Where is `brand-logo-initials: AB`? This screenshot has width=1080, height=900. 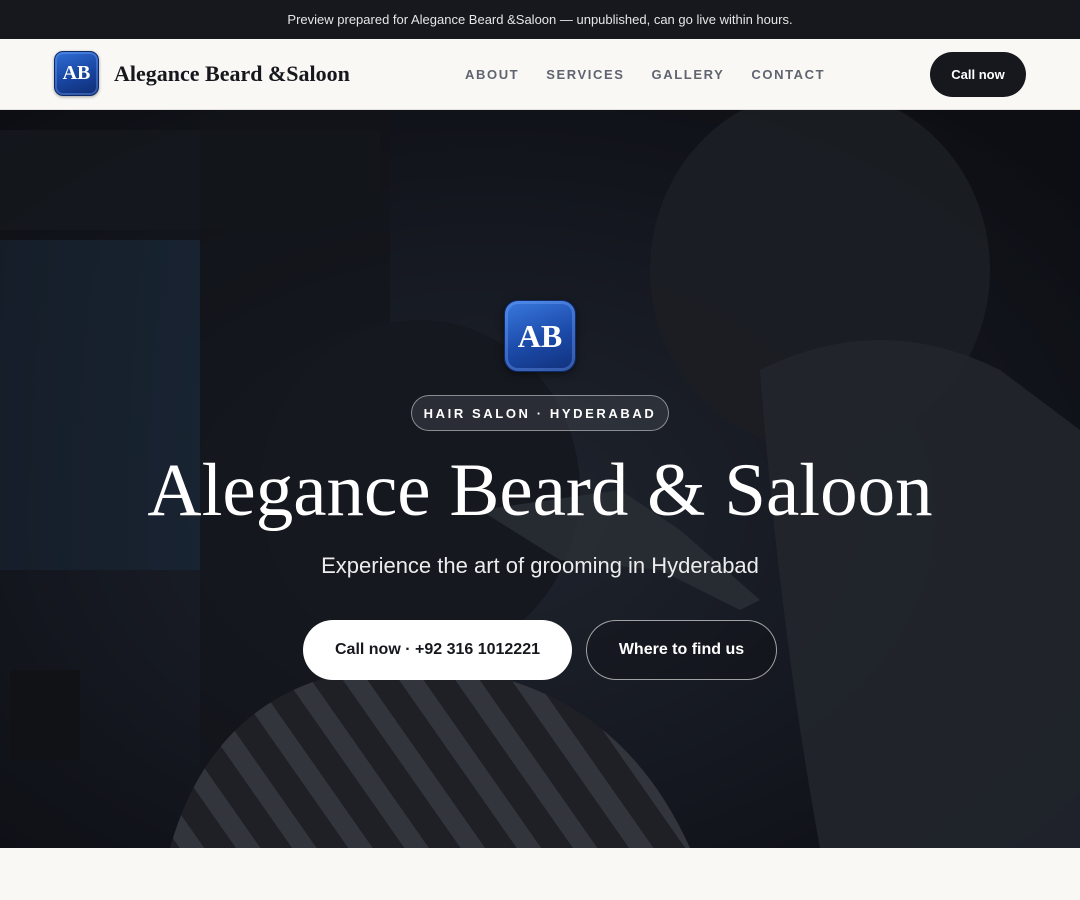 brand-logo-initials: AB is located at coordinates (76, 73).